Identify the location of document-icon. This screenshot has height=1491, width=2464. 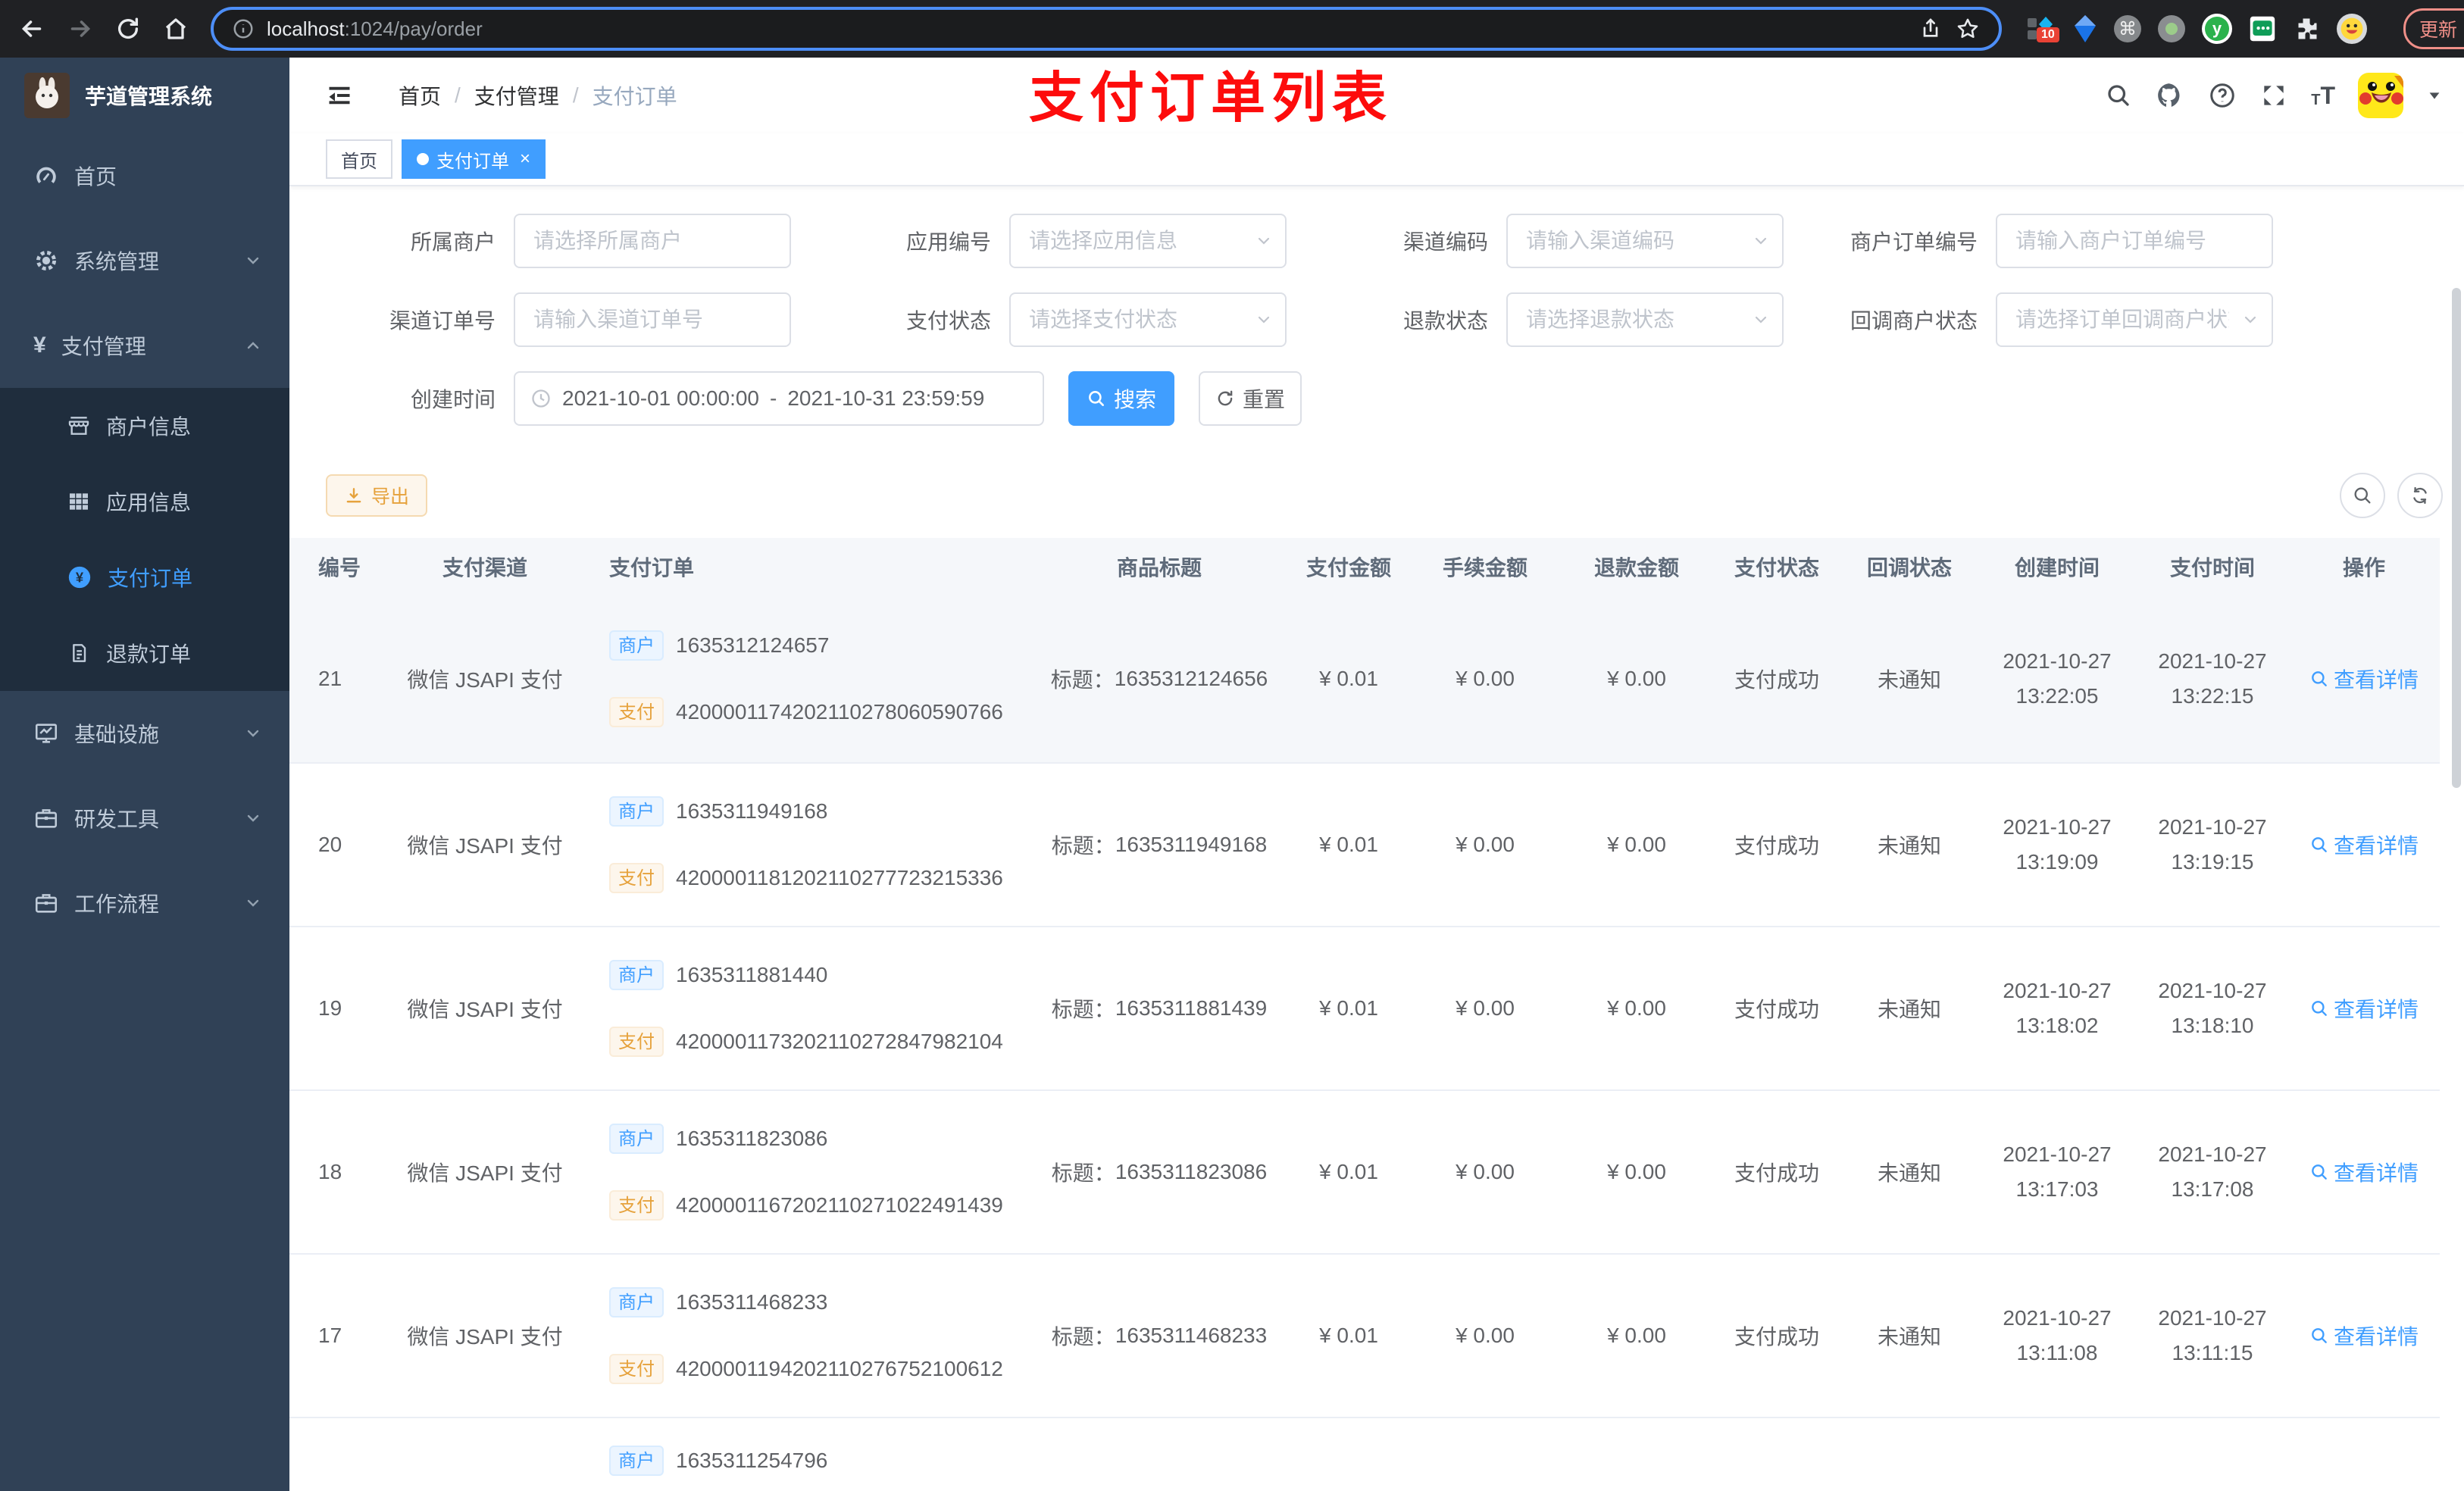
(79, 653).